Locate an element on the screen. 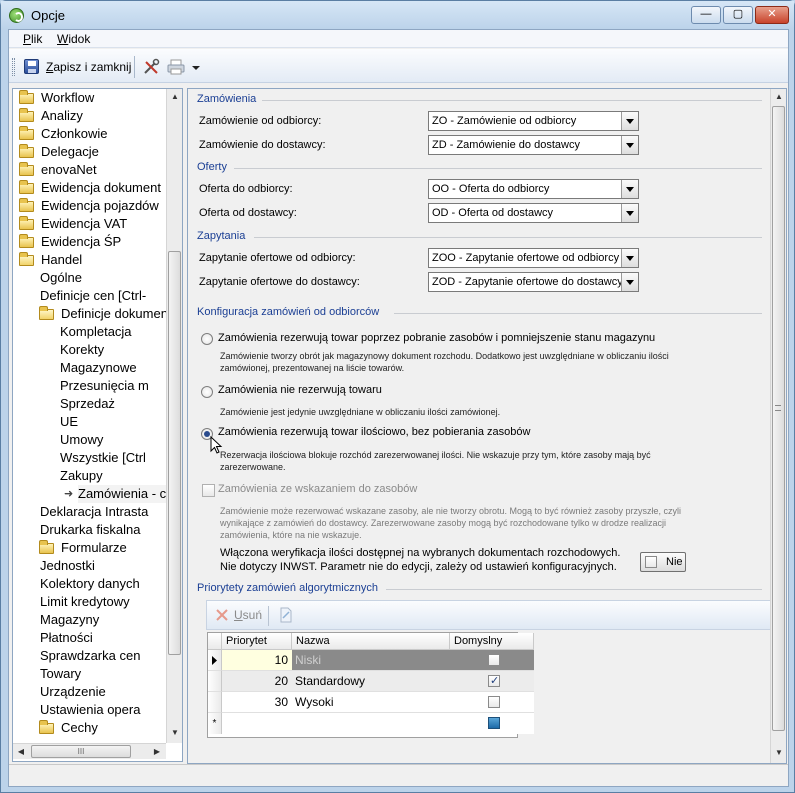 This screenshot has height=793, width=795. cell-priorytet: 30 is located at coordinates (257, 702).